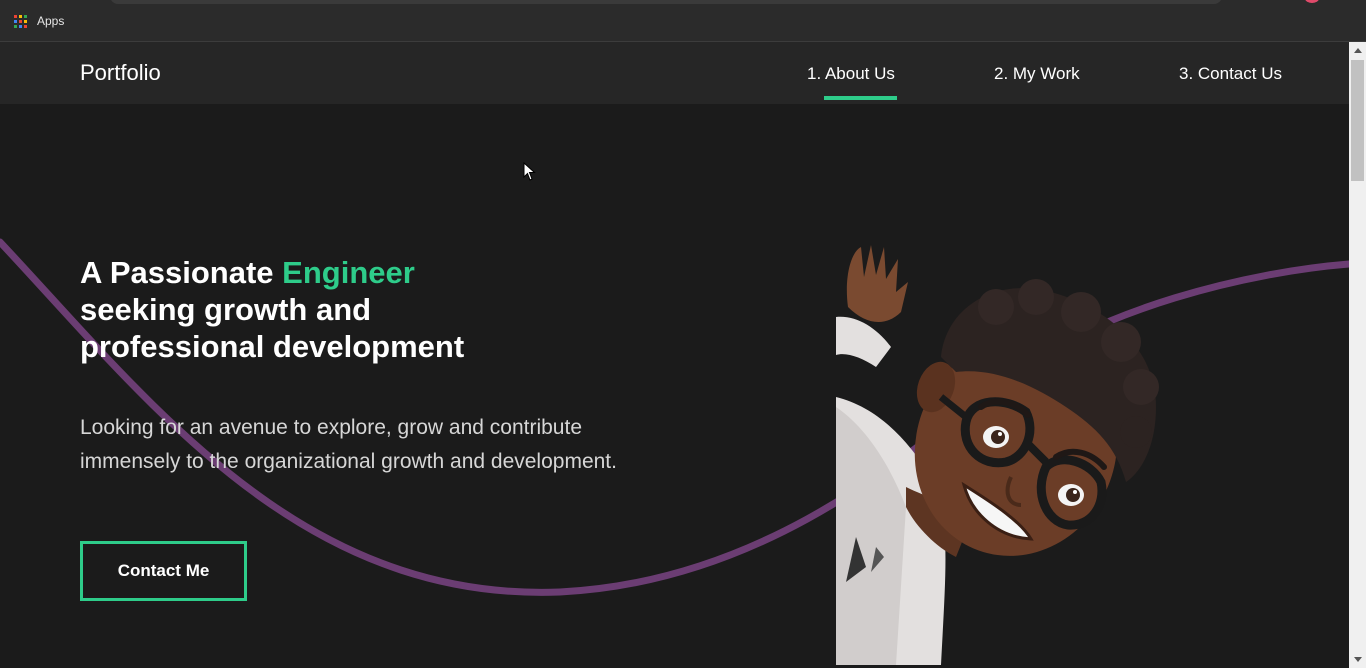 This screenshot has width=1366, height=668. I want to click on contact-me-button: Contact Me, so click(163, 571).